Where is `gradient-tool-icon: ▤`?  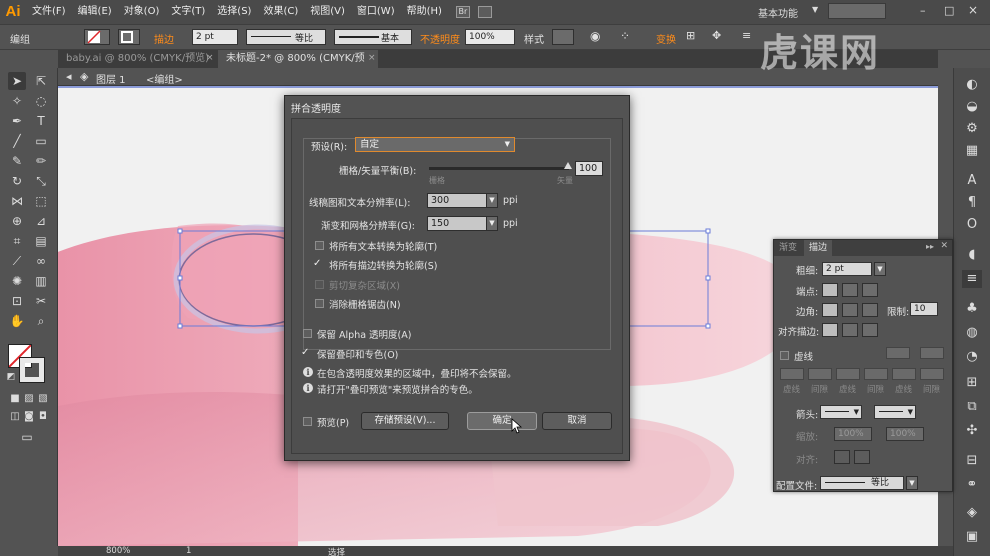
gradient-tool-icon: ▤ is located at coordinates (41, 241).